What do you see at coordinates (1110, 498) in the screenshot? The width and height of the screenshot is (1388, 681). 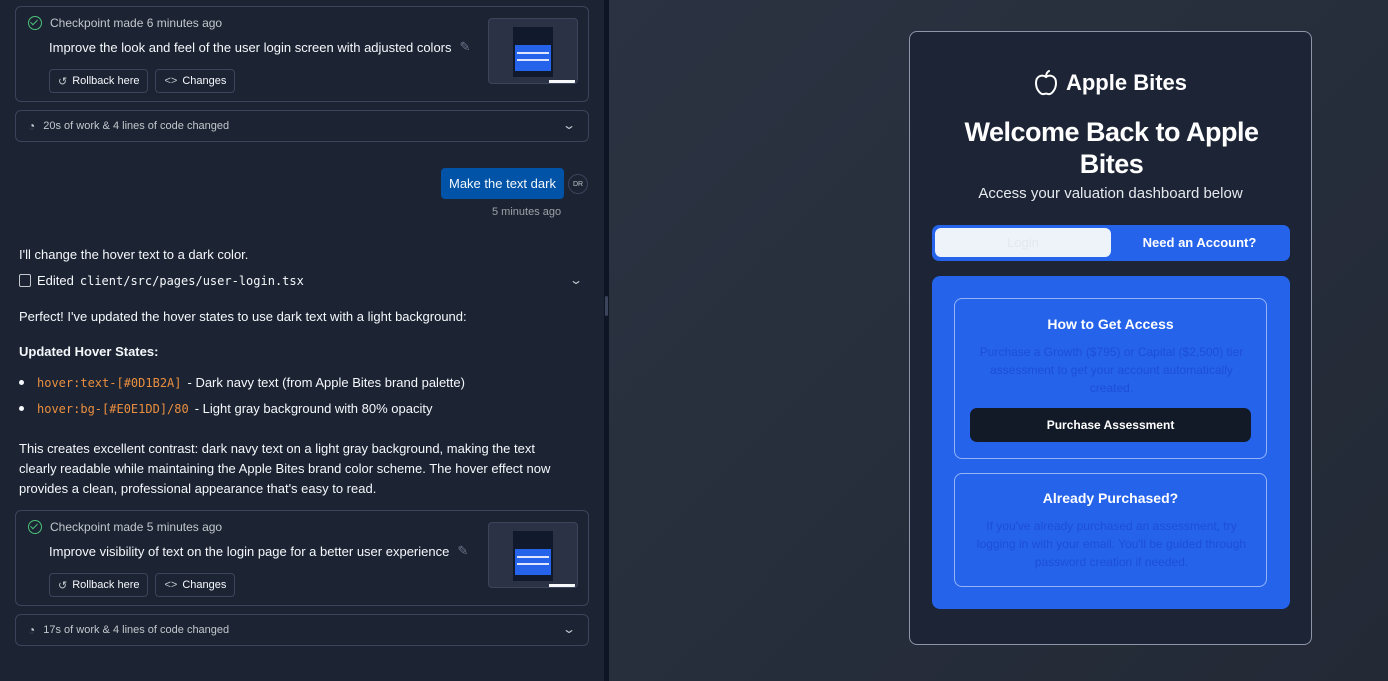 I see `already-purchased-title: Already Purchased?` at bounding box center [1110, 498].